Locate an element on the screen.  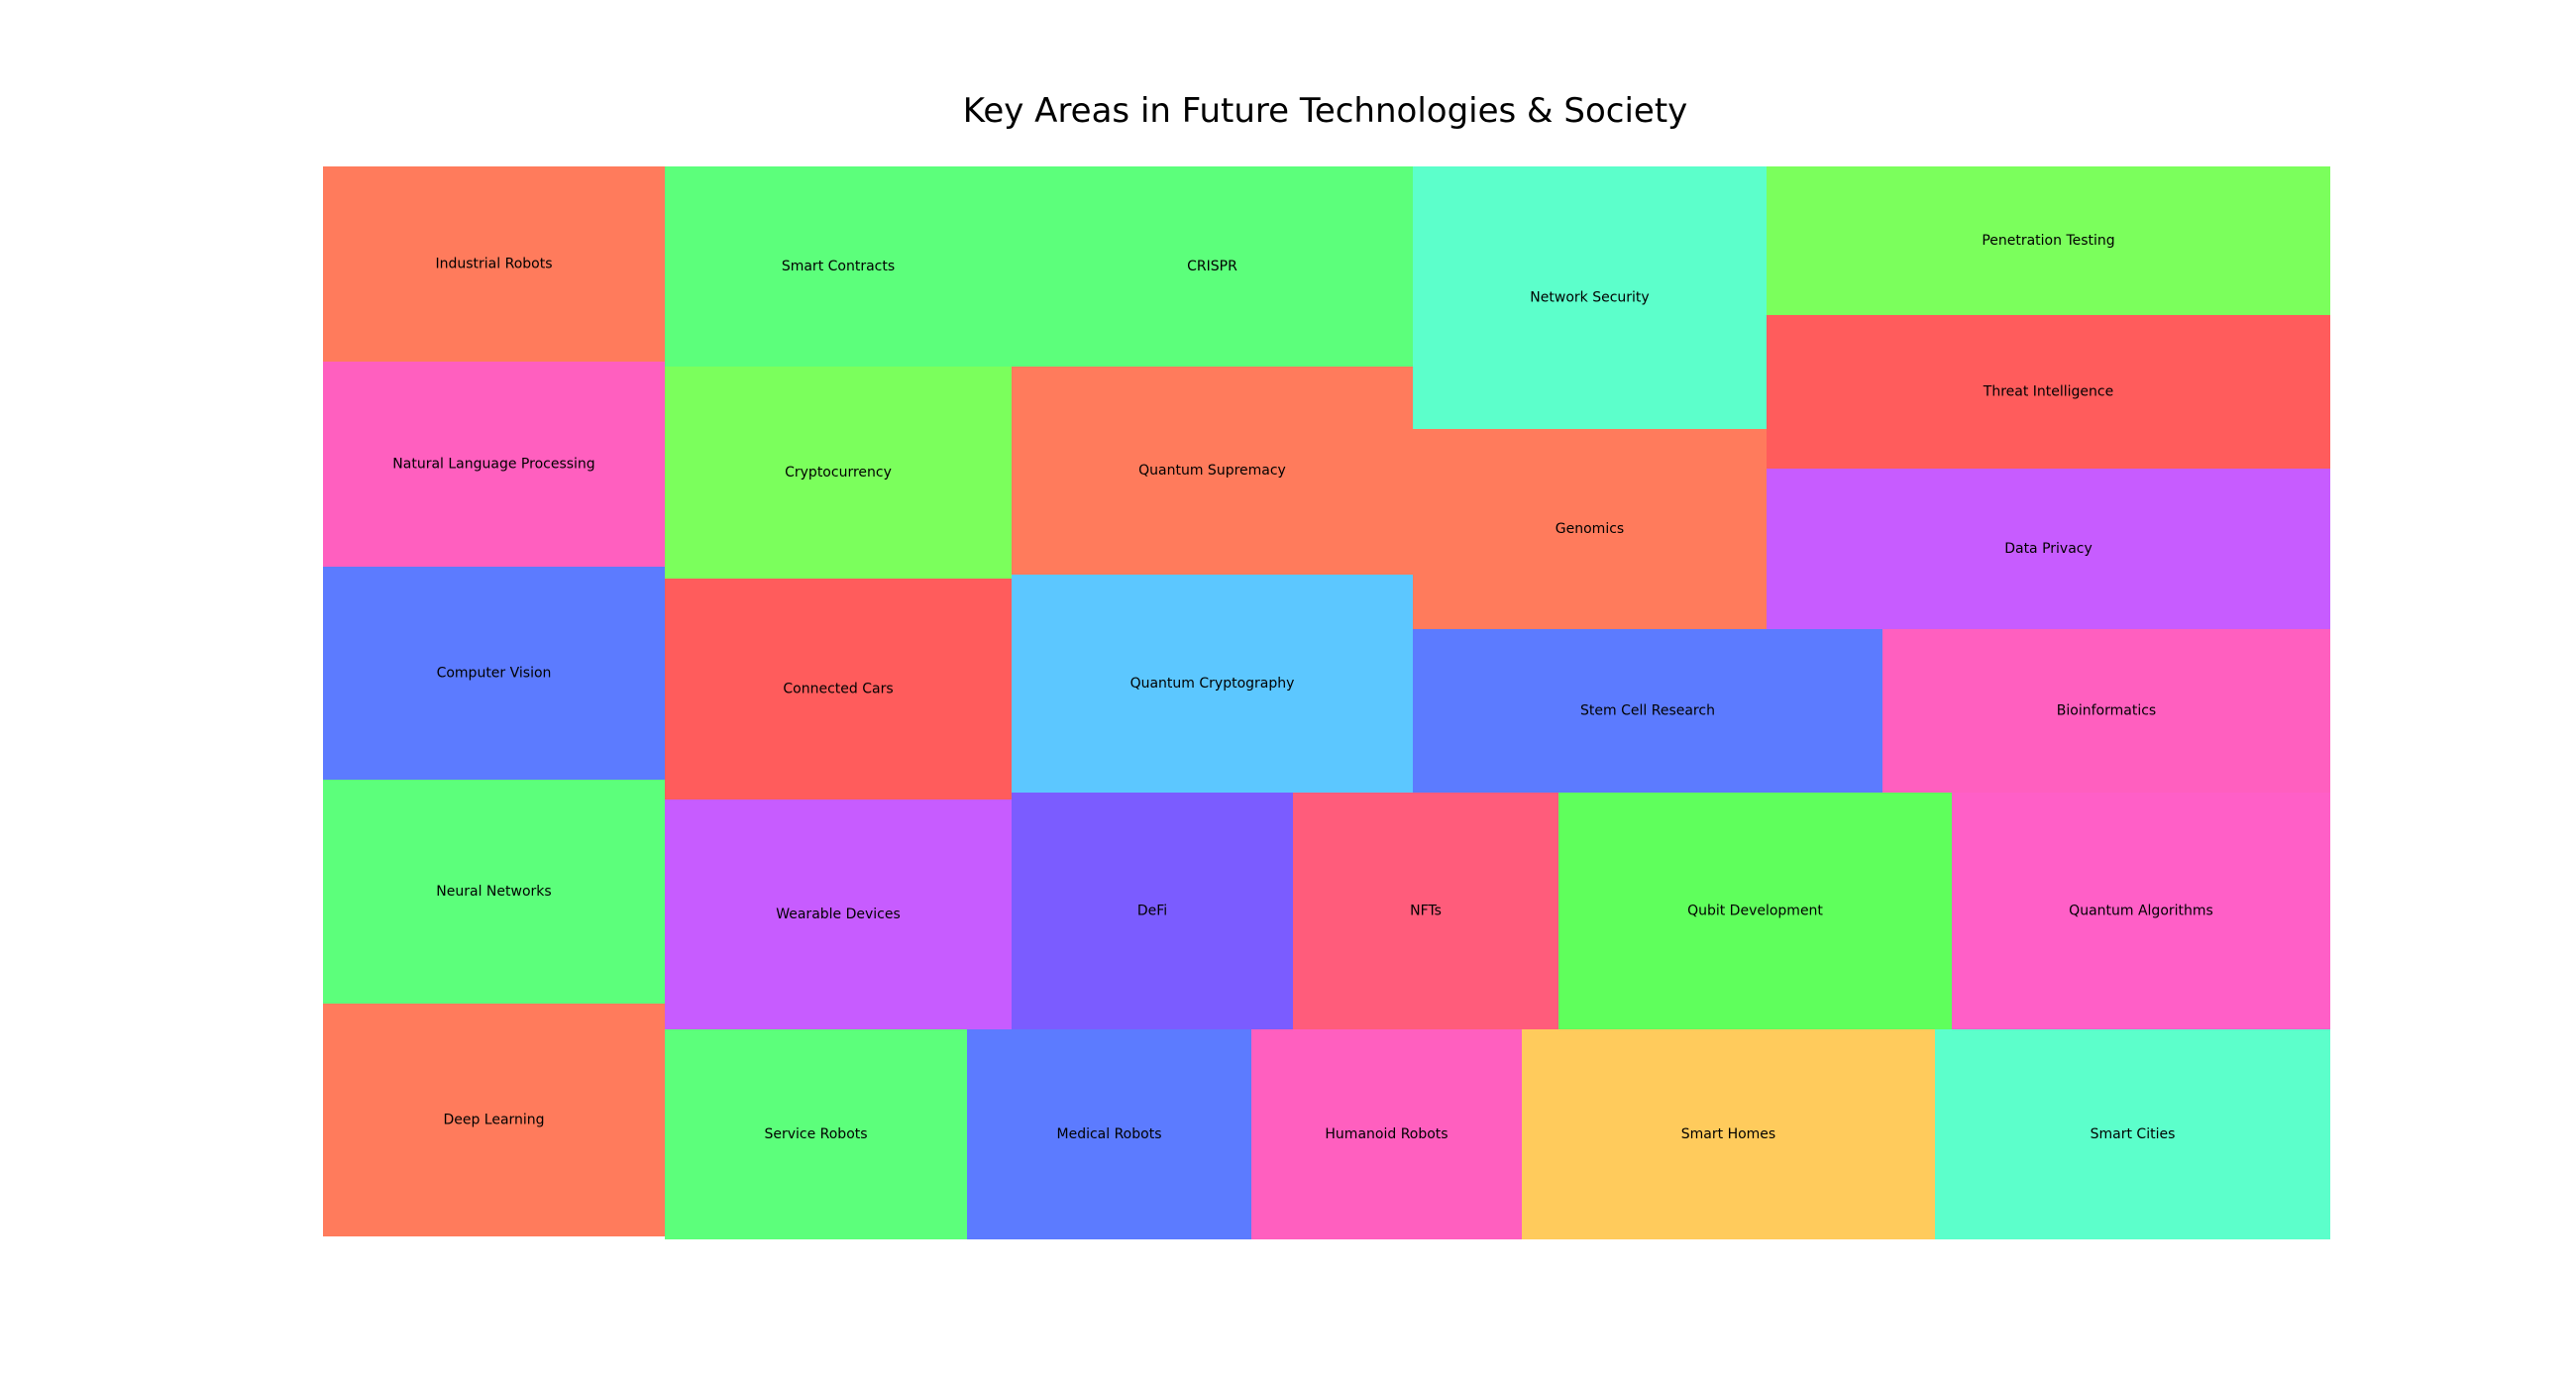
treemap-tile-connected-cars: Connected Cars is located at coordinates (838, 689).